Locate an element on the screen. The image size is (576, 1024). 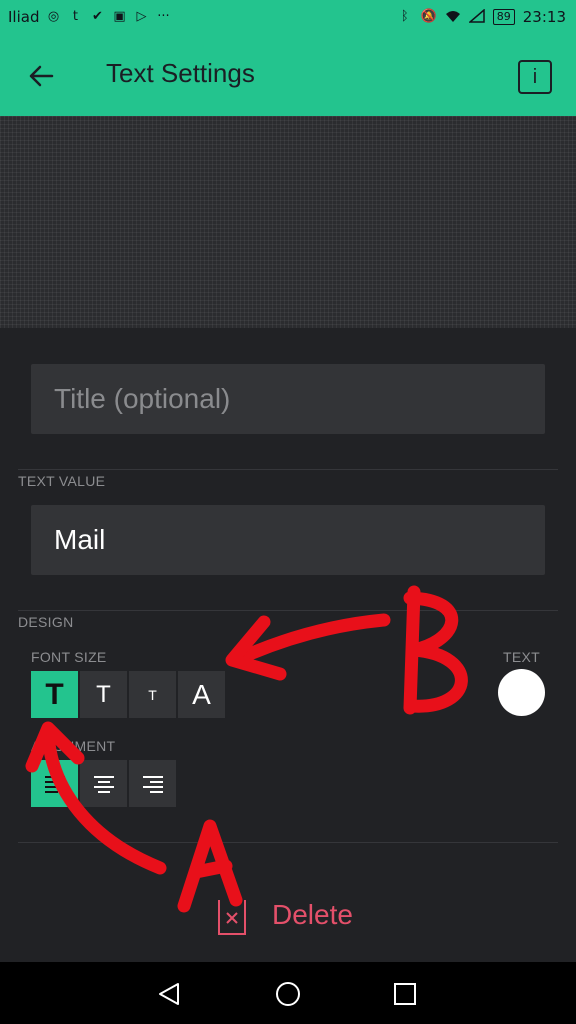
mute-icon: 🔕 is located at coordinates (428, 16).